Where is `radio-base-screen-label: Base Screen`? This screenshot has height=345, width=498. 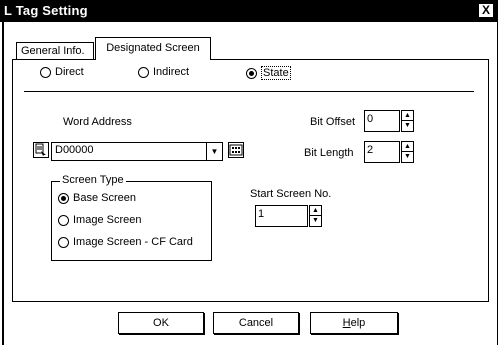 radio-base-screen-label: Base Screen is located at coordinates (104, 198).